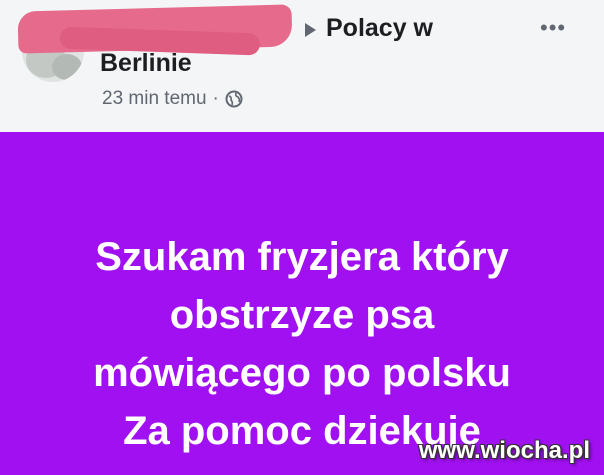 The height and width of the screenshot is (475, 604). I want to click on more-options-icon: •••, so click(553, 28).